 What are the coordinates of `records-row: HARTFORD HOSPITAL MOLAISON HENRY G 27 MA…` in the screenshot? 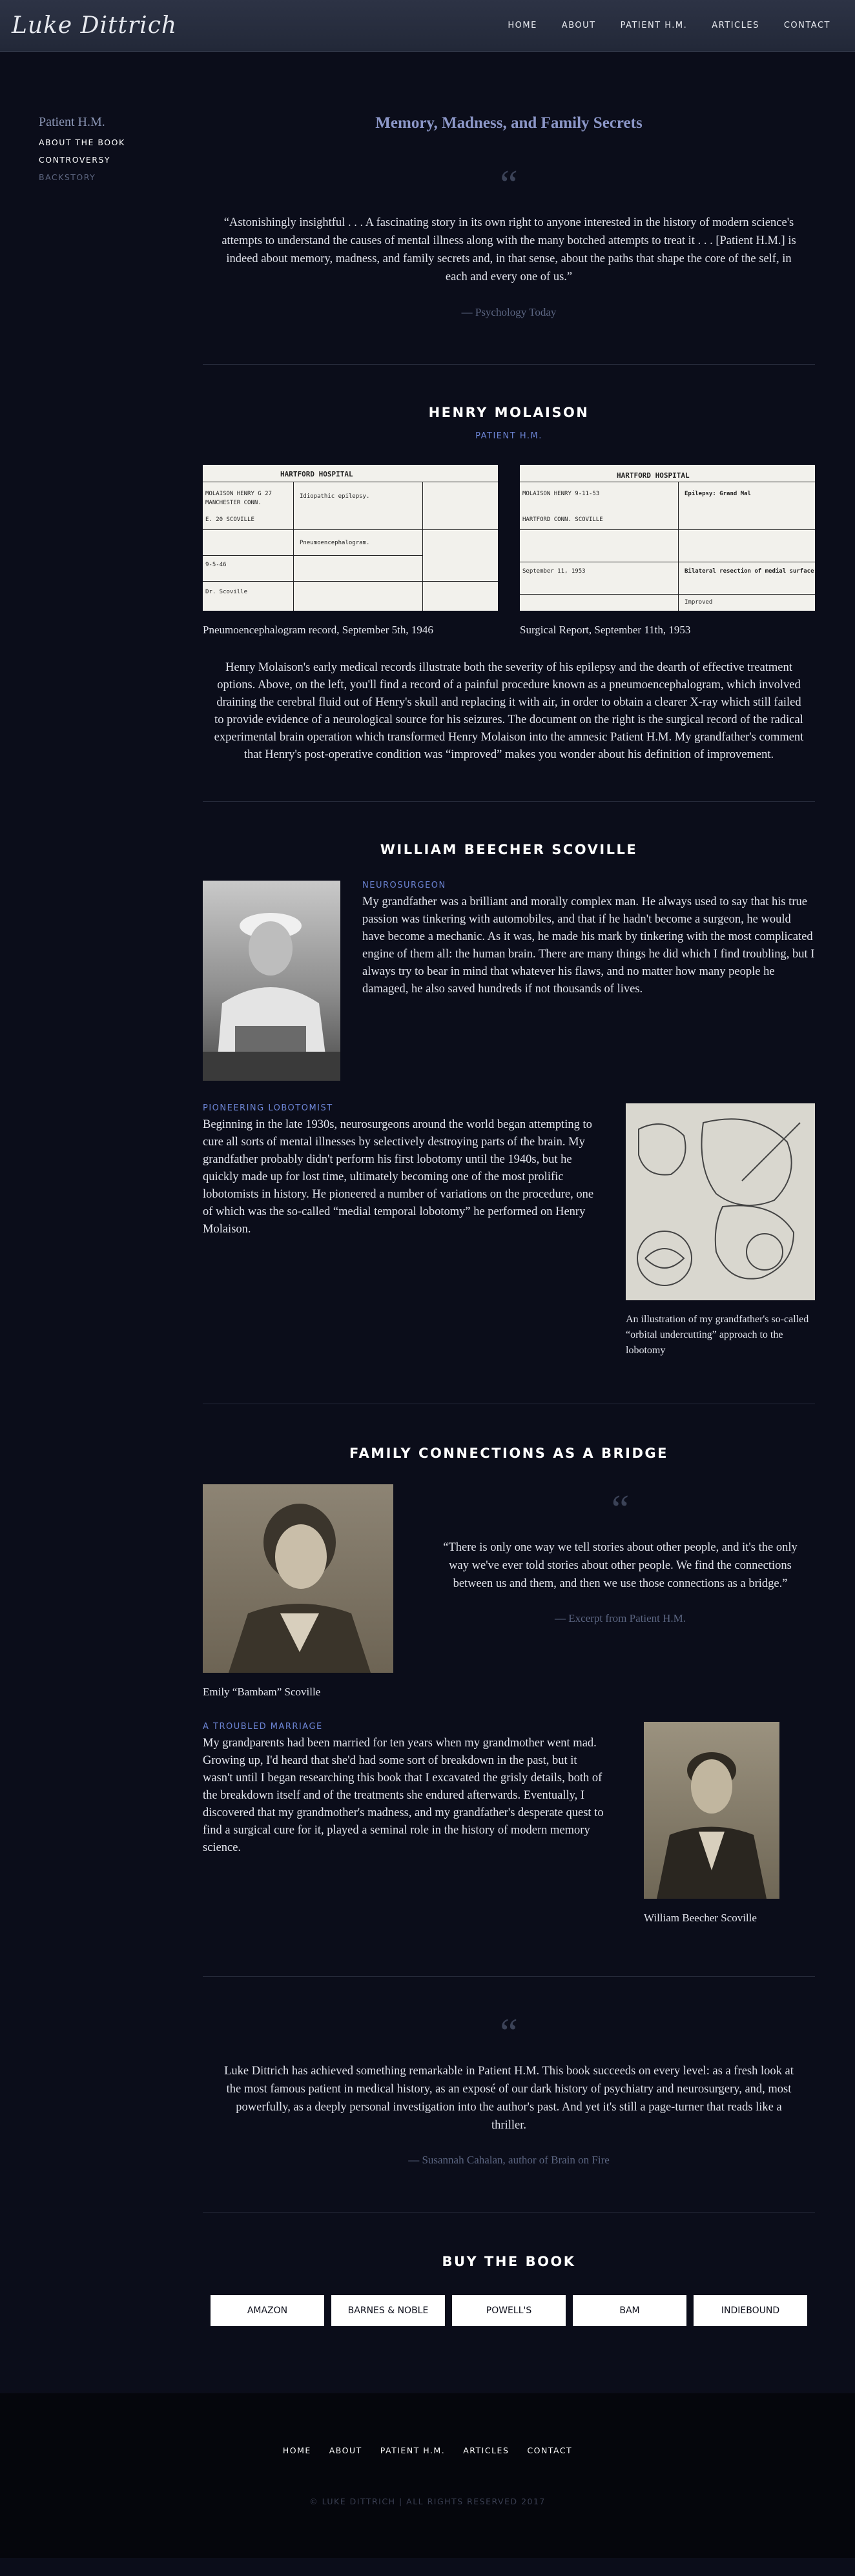 It's located at (509, 551).